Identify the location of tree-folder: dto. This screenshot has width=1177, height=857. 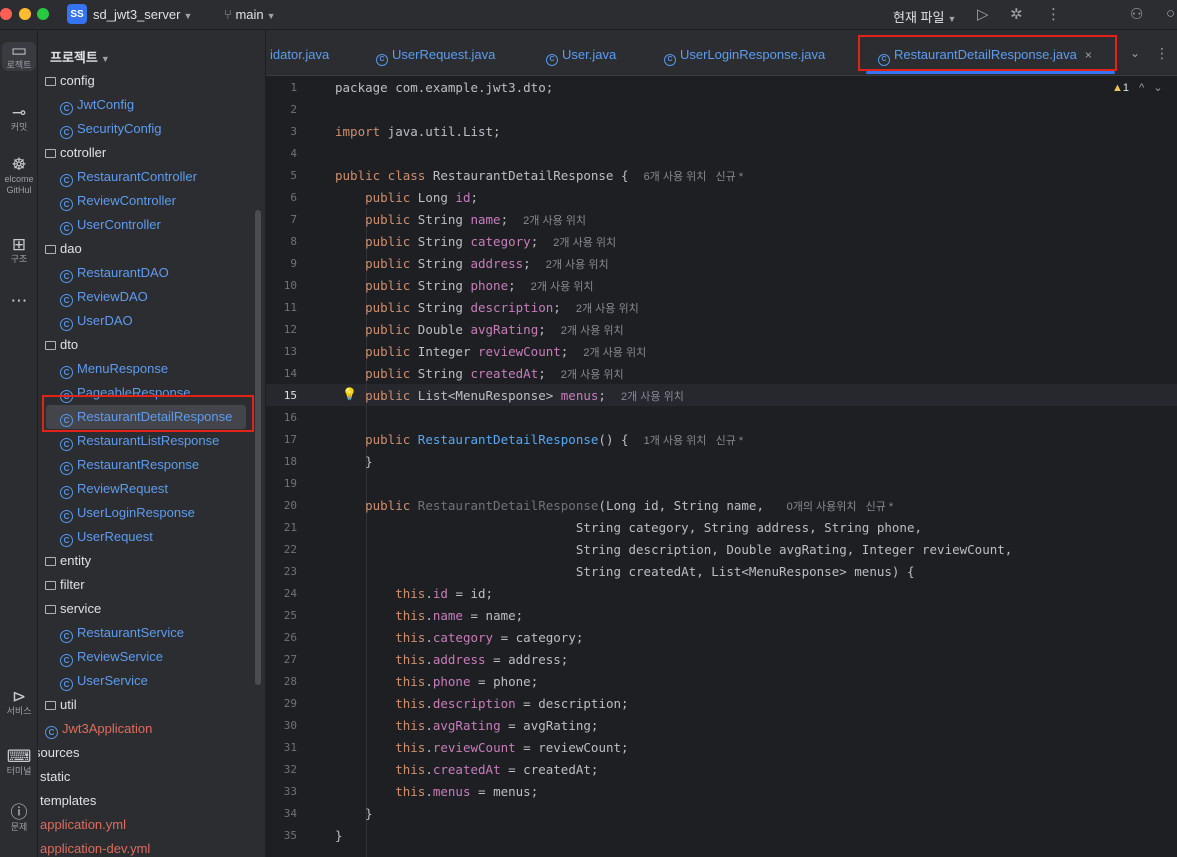
(61, 345).